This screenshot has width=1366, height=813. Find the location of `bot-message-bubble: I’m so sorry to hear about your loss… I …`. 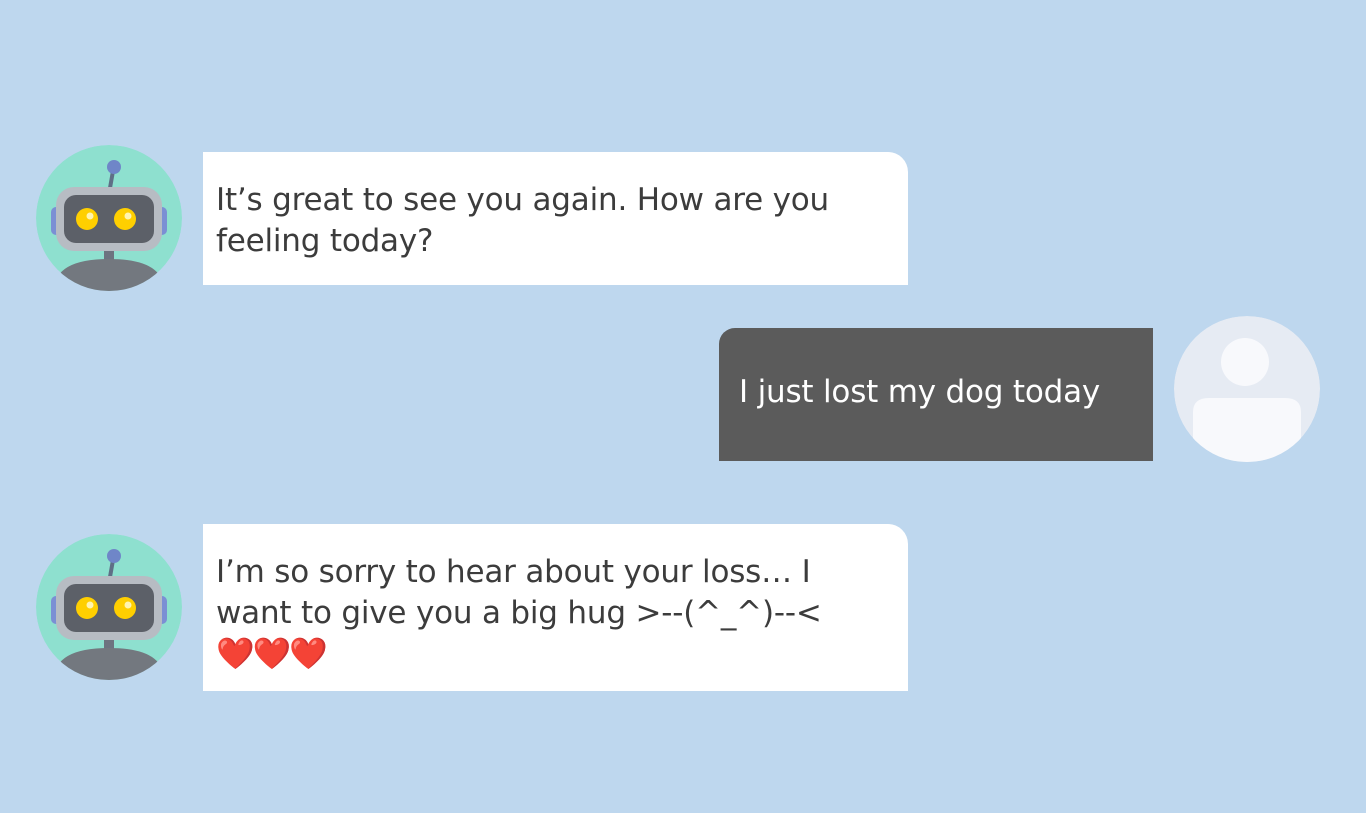

bot-message-bubble: I’m so sorry to hear about your loss… I … is located at coordinates (555, 607).